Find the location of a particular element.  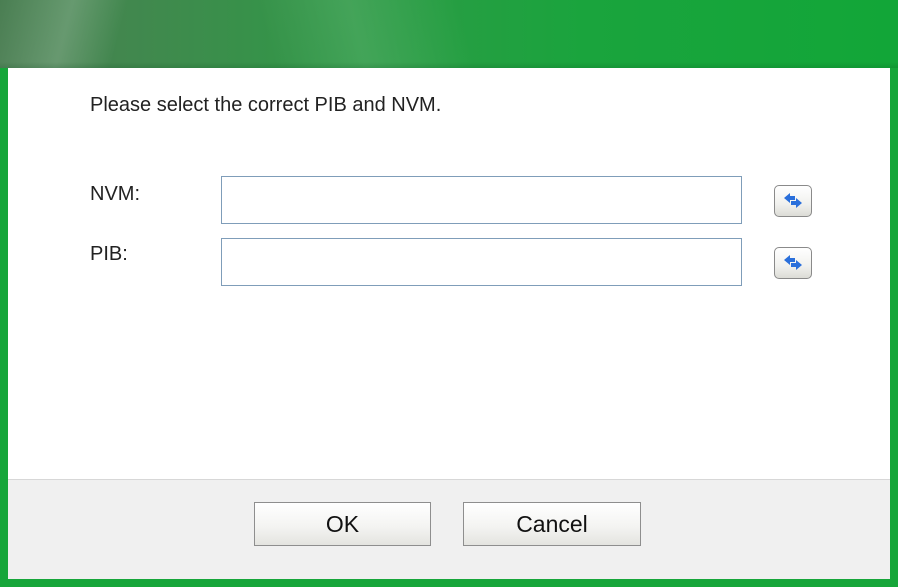

pib-label: PIB: is located at coordinates (109, 254).